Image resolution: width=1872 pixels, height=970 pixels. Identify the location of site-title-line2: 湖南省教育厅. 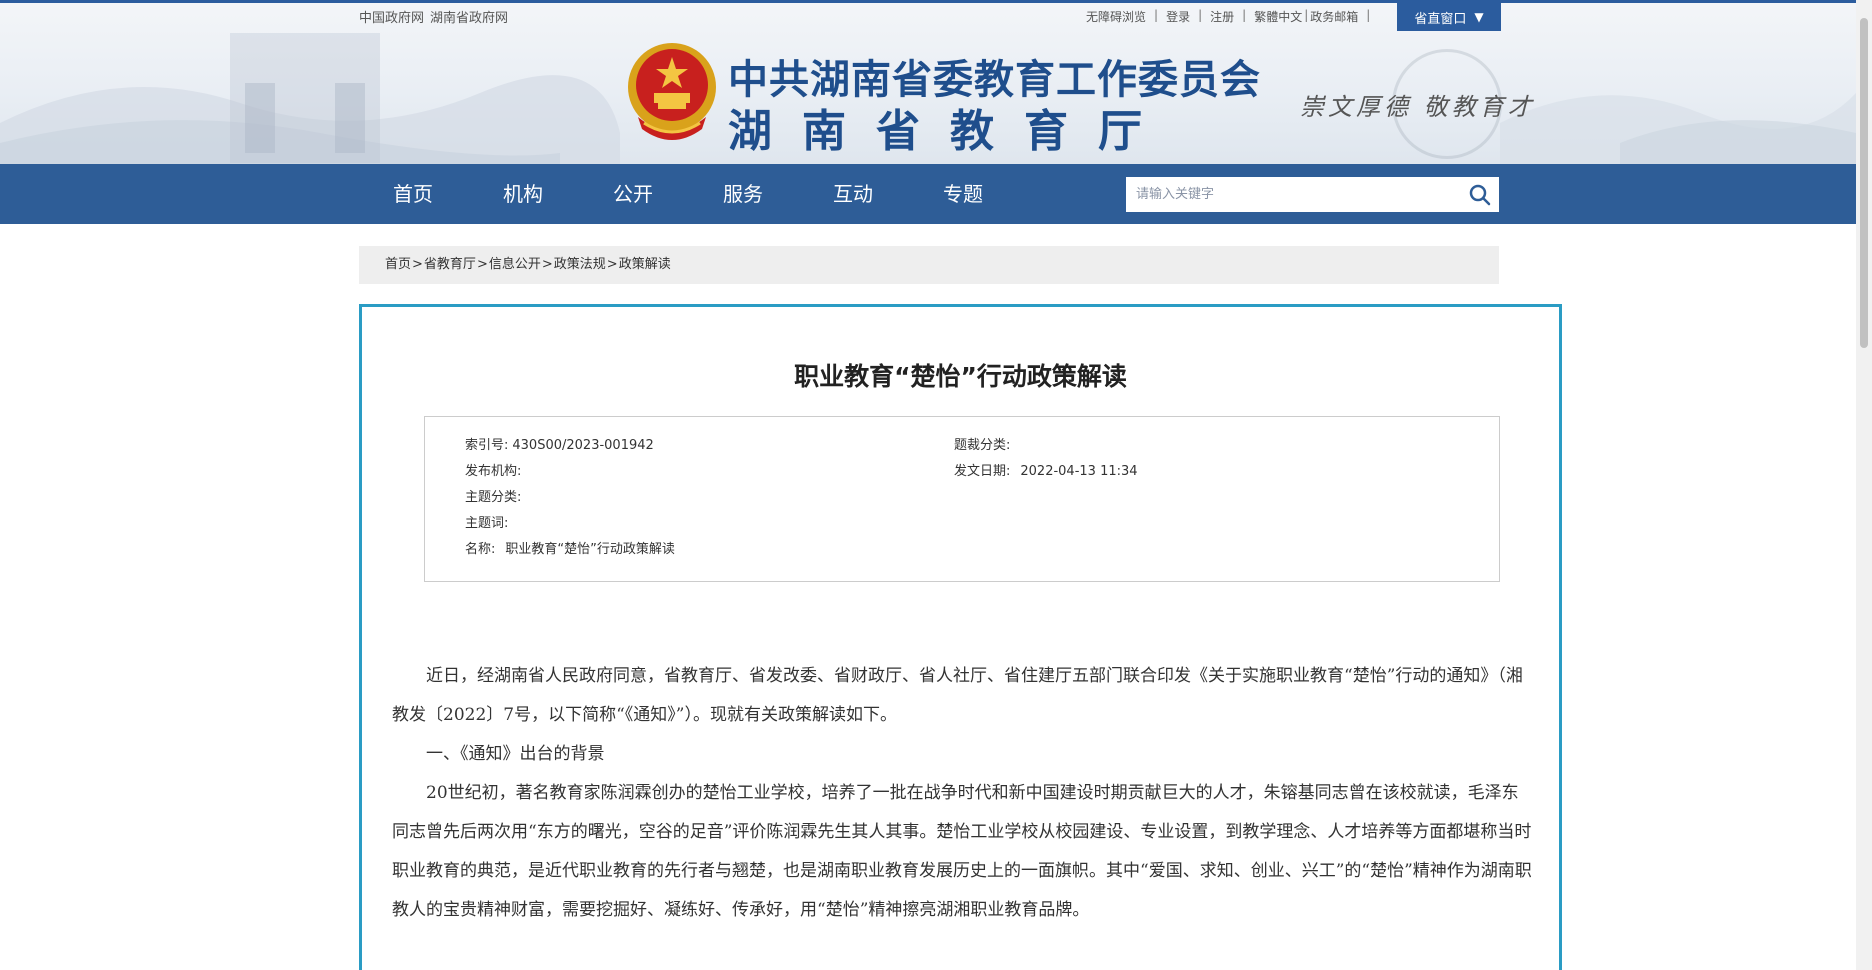
(950, 131).